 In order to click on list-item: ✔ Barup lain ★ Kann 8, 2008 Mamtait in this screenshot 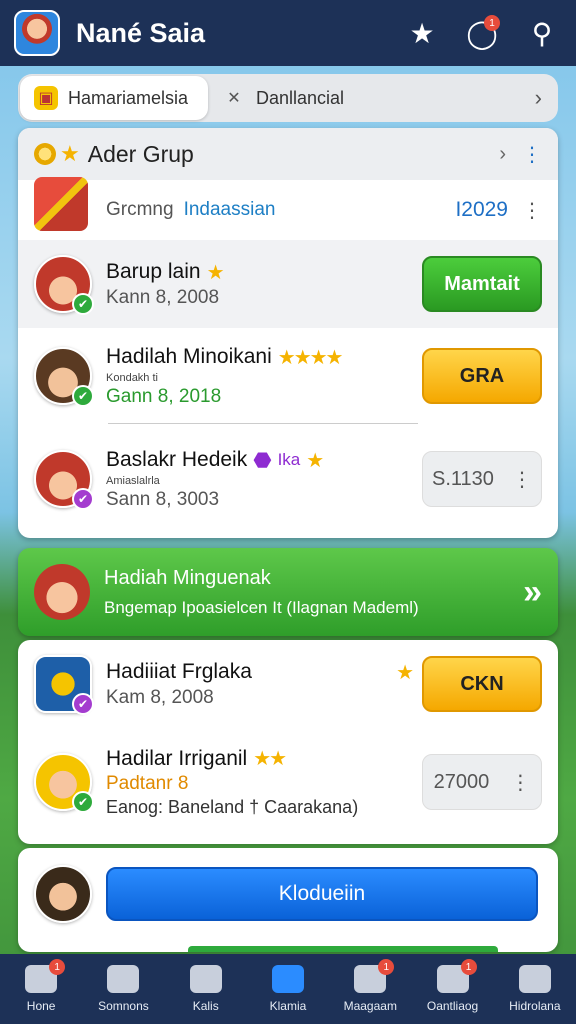, I will do `click(288, 284)`.